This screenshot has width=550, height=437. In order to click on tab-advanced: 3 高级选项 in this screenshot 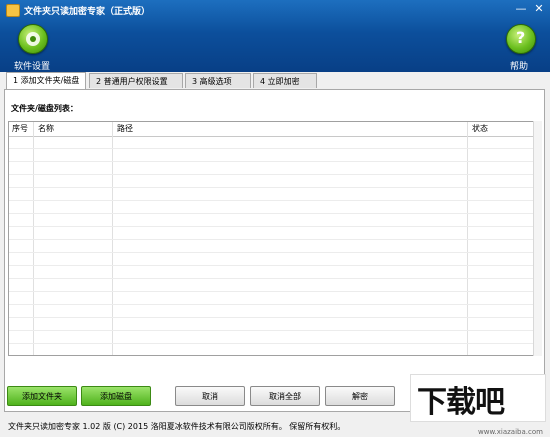, I will do `click(218, 80)`.